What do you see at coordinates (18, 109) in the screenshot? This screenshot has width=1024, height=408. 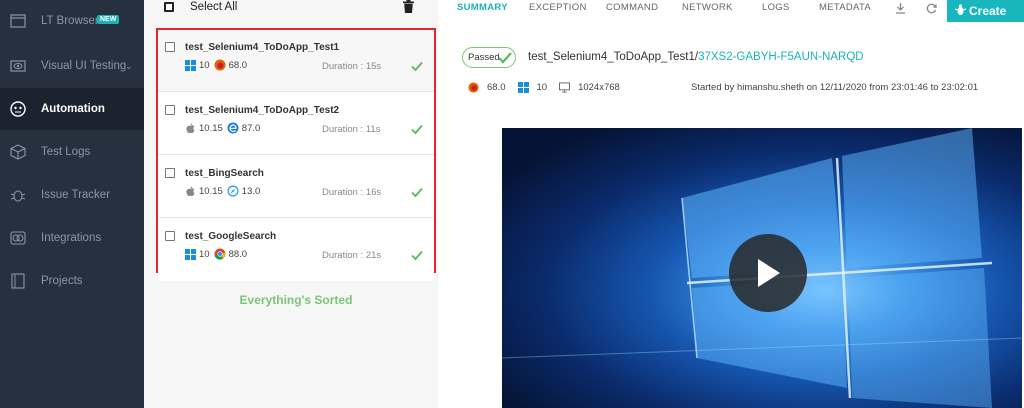 I see `robot-icon` at bounding box center [18, 109].